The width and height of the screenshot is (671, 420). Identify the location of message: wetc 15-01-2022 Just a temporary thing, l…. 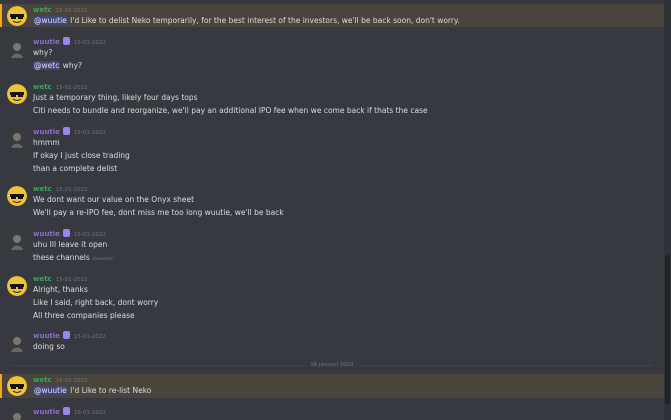
(332, 99).